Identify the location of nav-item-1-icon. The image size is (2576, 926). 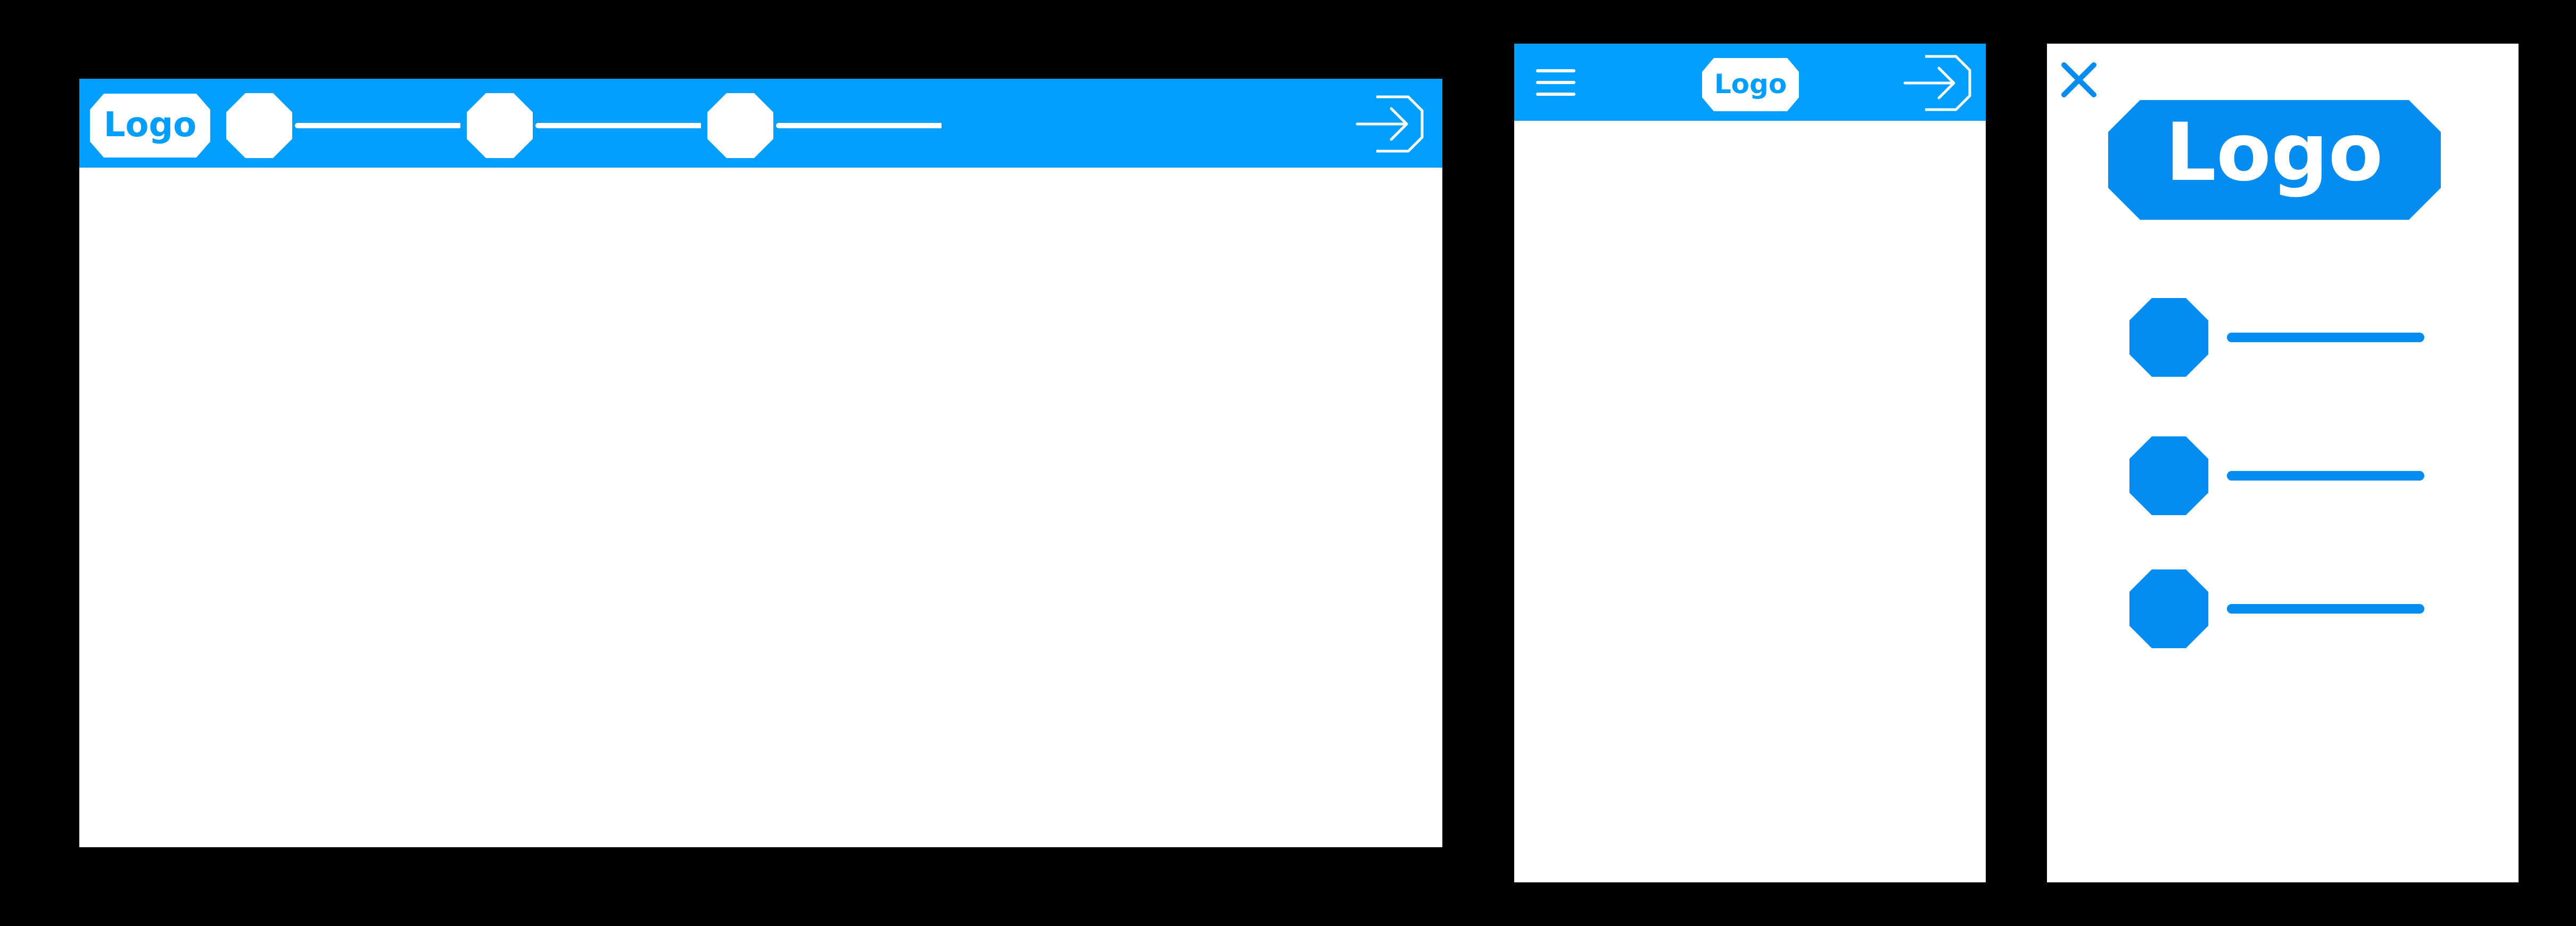
(259, 125).